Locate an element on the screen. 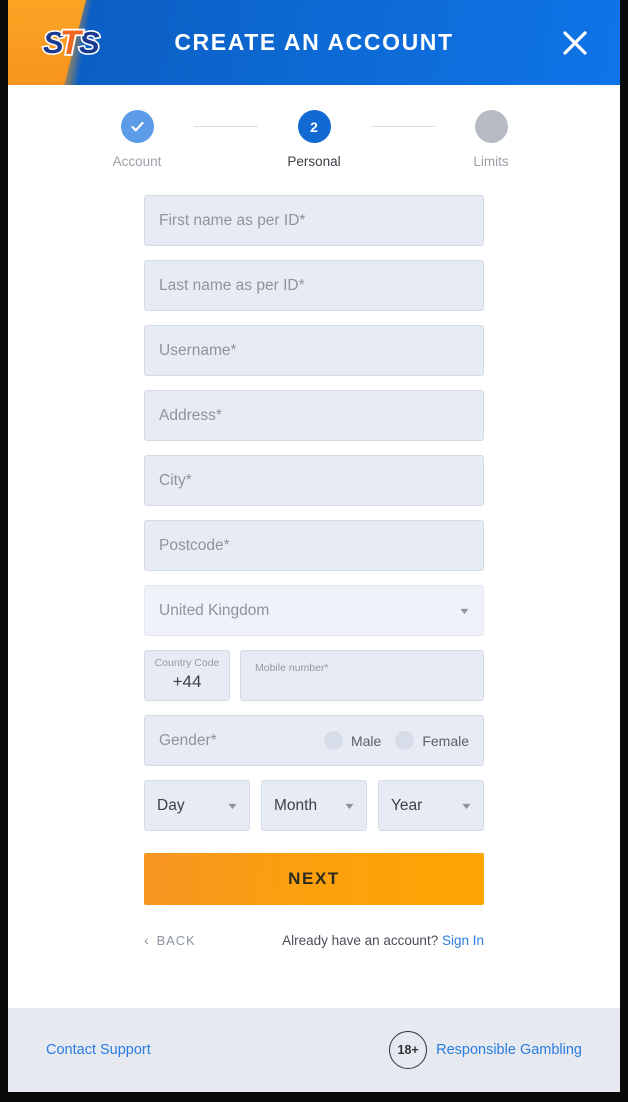 This screenshot has width=628, height=1102. mobile-number-input: Mobile number* is located at coordinates (362, 675).